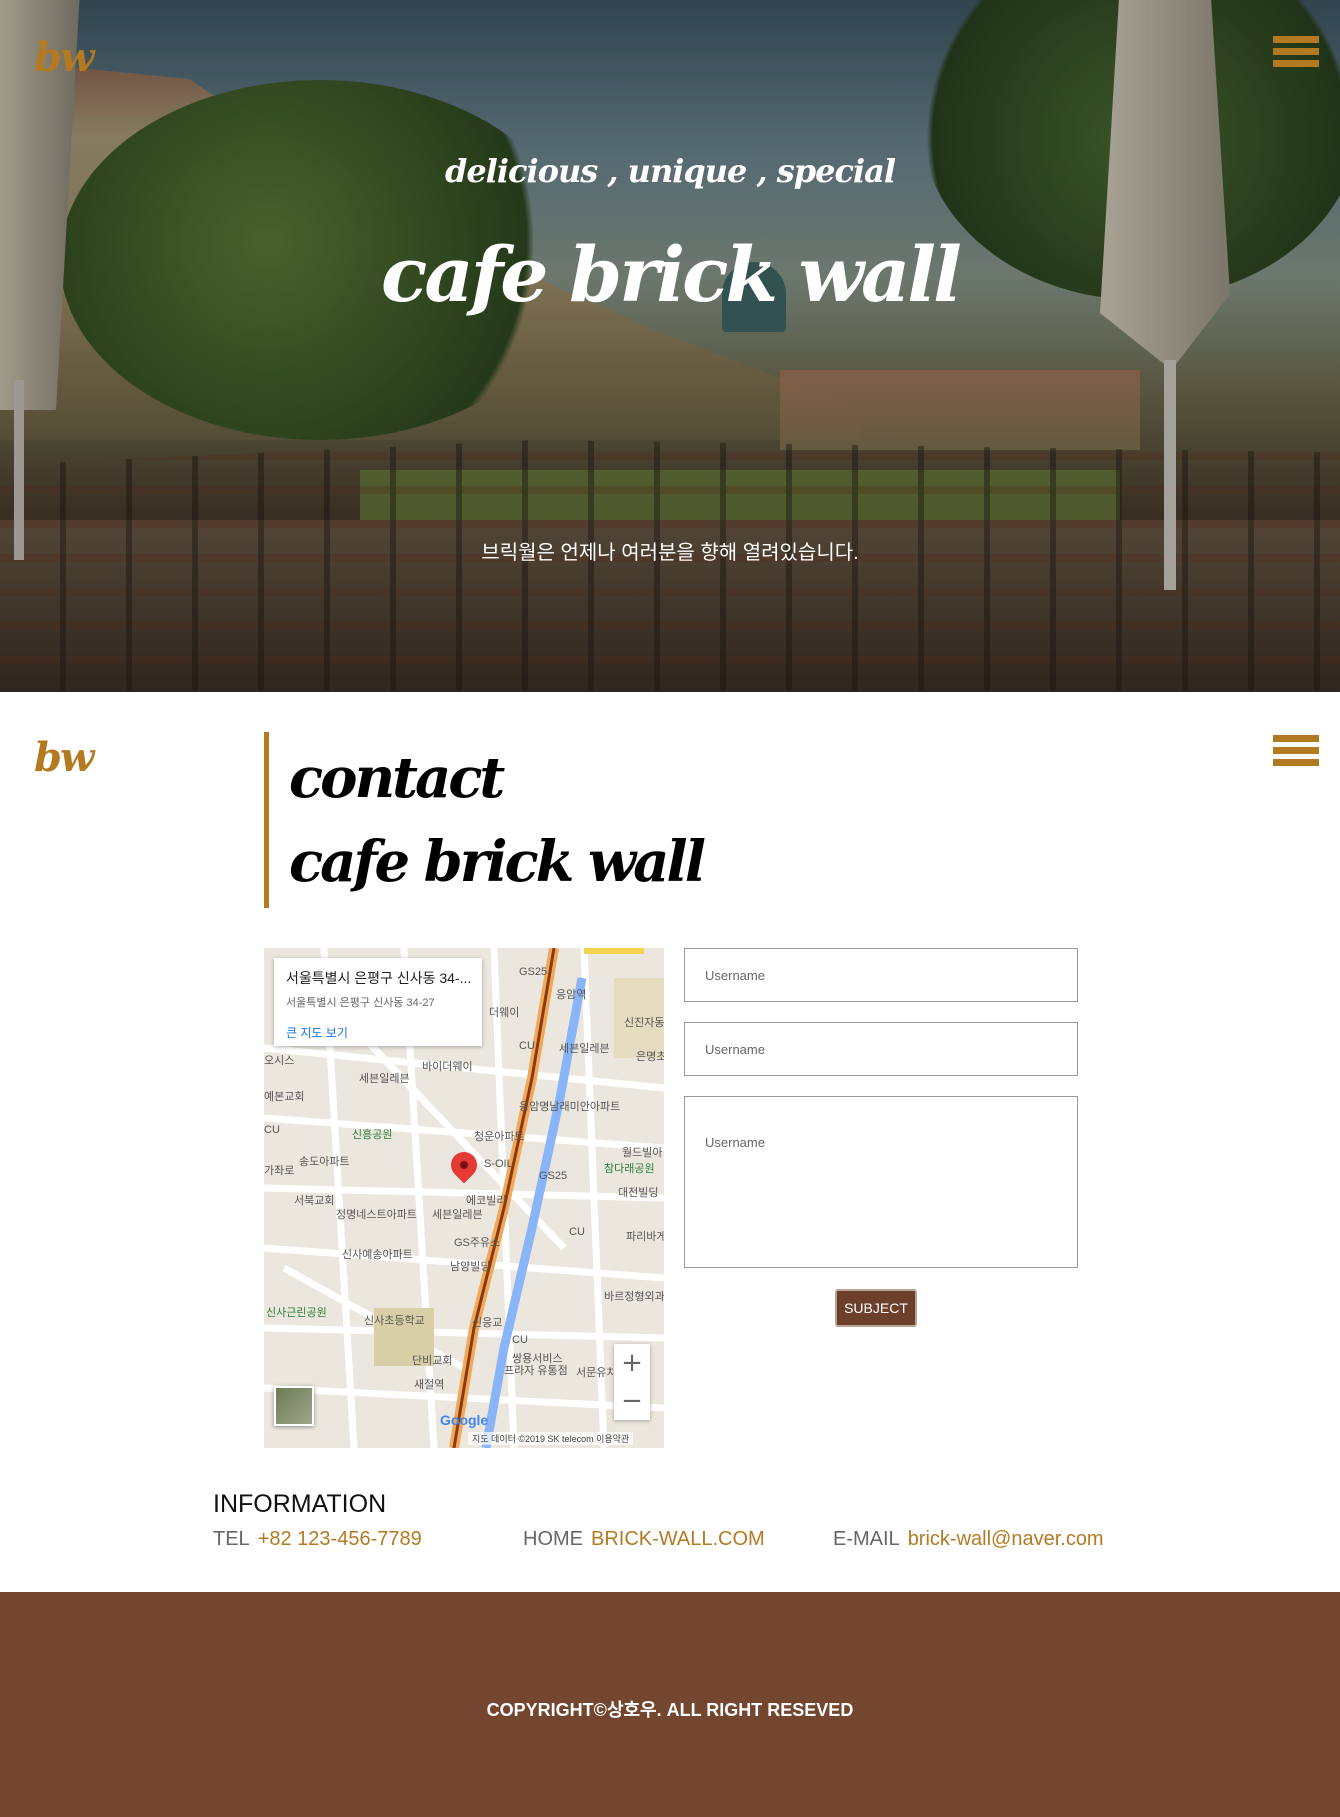 The image size is (1340, 1817). What do you see at coordinates (300, 1504) in the screenshot?
I see `information-title: INFORMATION` at bounding box center [300, 1504].